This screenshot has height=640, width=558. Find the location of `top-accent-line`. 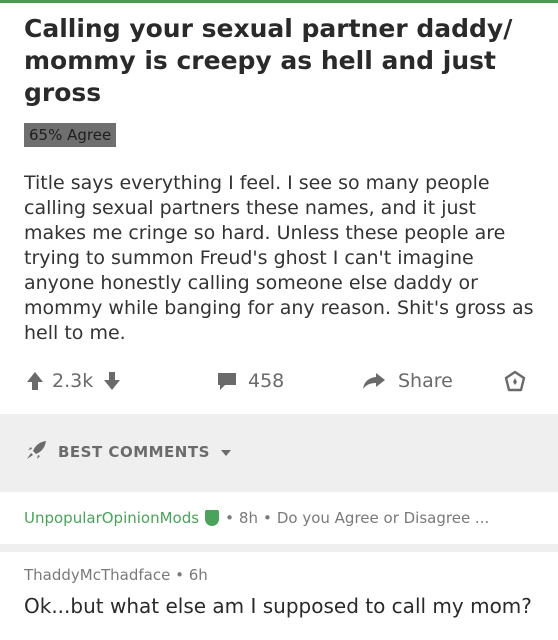

top-accent-line is located at coordinates (279, 1).